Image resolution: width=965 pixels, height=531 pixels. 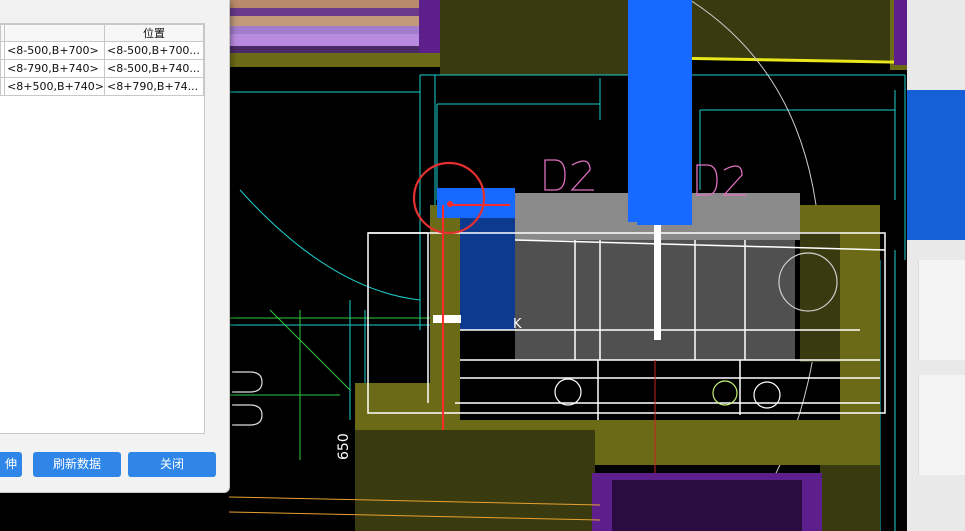 What do you see at coordinates (54, 68) in the screenshot?
I see `table-cell: <8-790,B+740>` at bounding box center [54, 68].